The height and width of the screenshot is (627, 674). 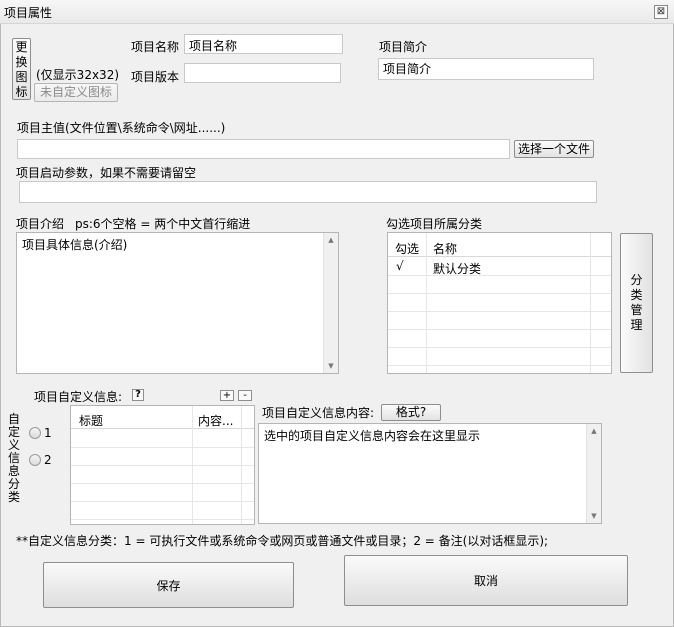 I want to click on radio-type-1-label: 1, so click(x=48, y=433).